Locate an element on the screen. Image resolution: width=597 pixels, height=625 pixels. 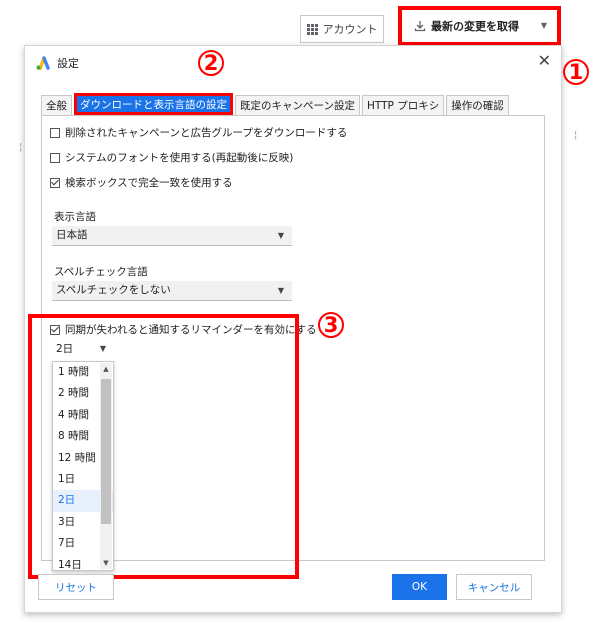
exact-match-label: 検索ボックスで完全一致を使用する is located at coordinates (149, 183).